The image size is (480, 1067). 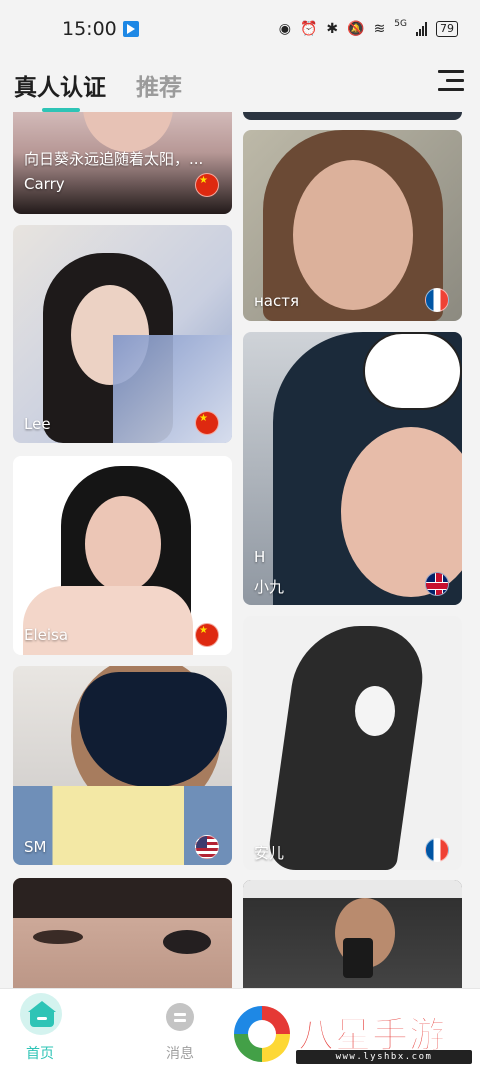 I want to click on profile-card: Lee, so click(x=122, y=334).